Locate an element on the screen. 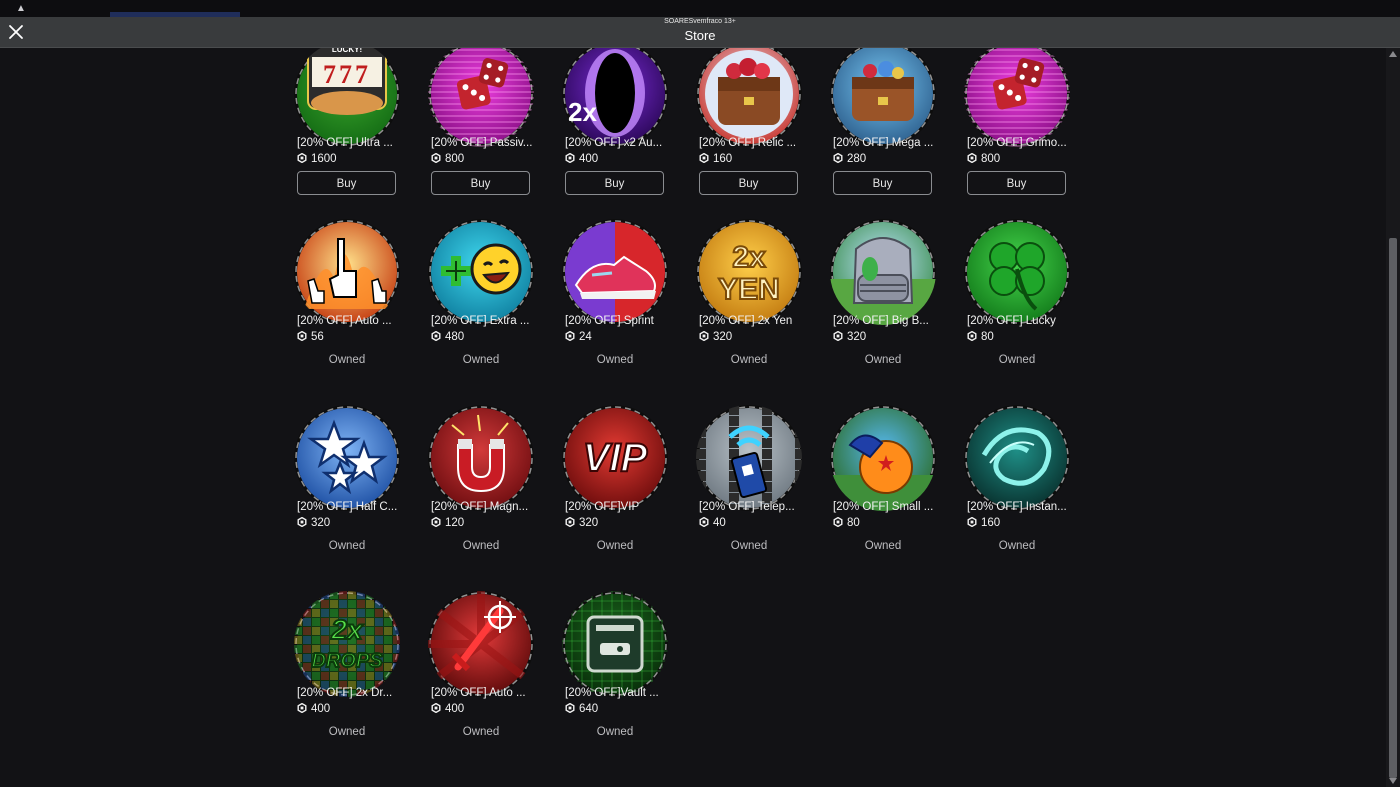 This screenshot has height=787, width=1400. store-item-card: [20% OFF] Big B... 320 Owned is located at coordinates (885, 306).